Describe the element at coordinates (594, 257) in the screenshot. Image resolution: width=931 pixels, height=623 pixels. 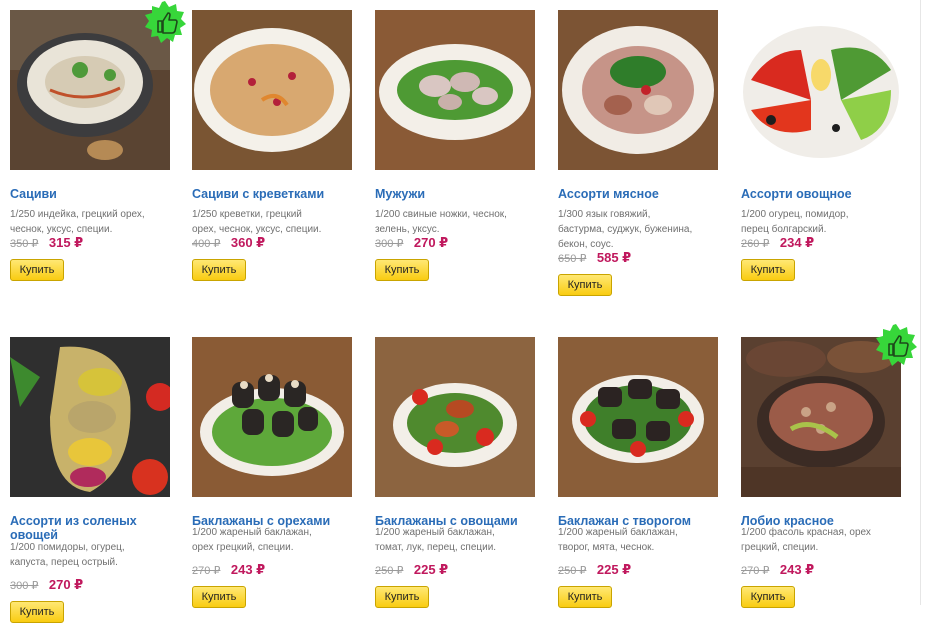
I see `price-block: 650 ₽ 585 ₽` at that location.